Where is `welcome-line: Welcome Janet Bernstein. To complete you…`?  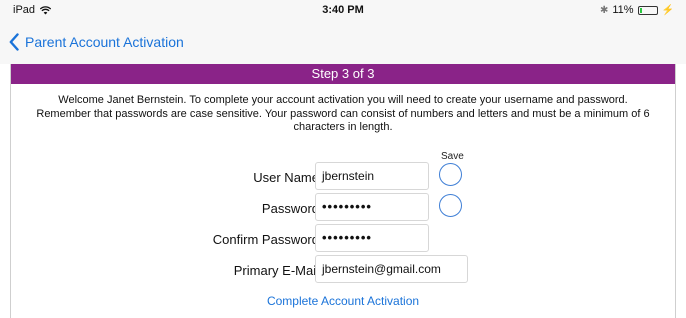 welcome-line: Welcome Janet Bernstein. To complete you… is located at coordinates (343, 100).